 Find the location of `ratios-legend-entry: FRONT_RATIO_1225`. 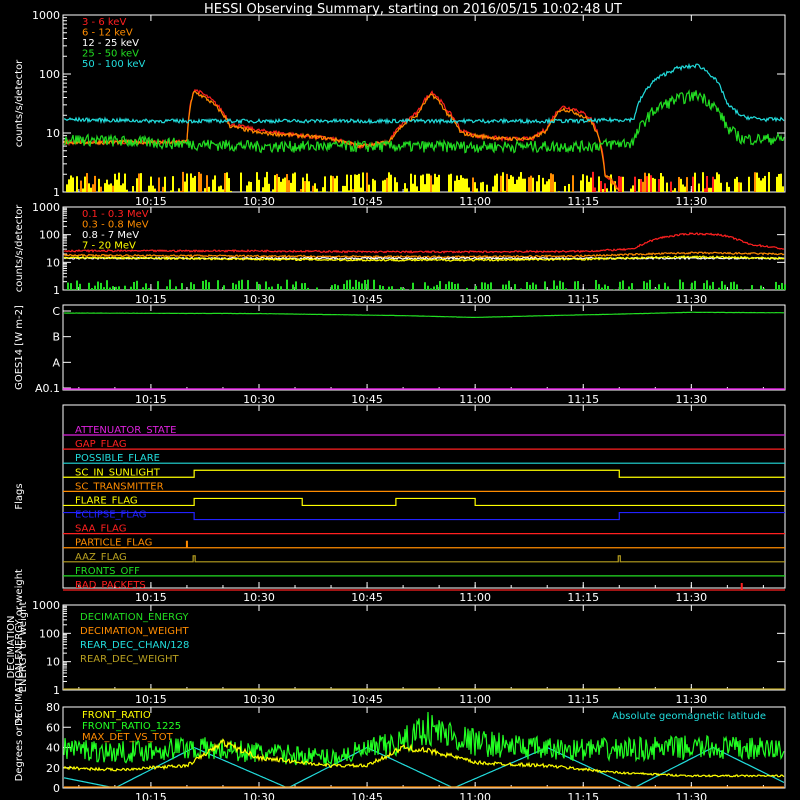

ratios-legend-entry: FRONT_RATIO_1225 is located at coordinates (131, 726).